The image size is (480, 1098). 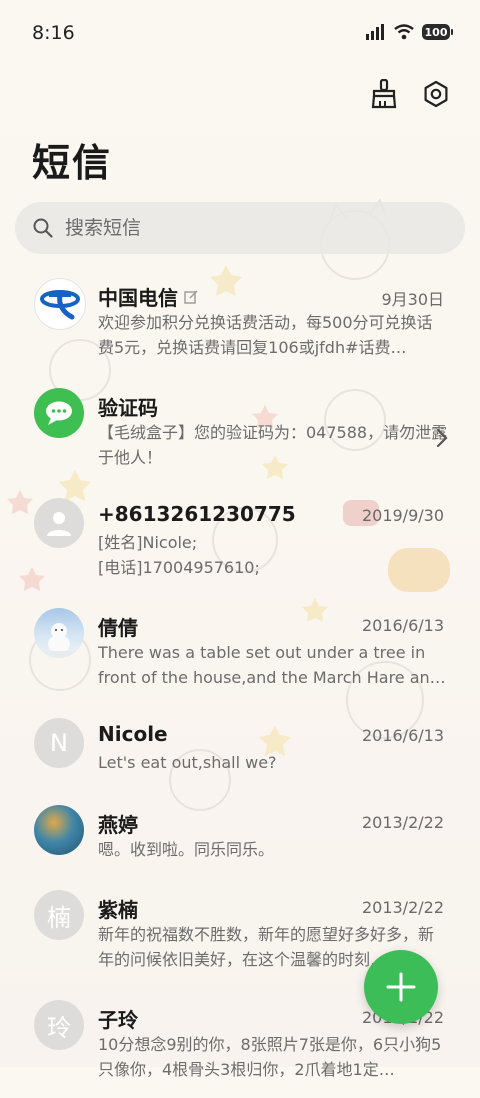 What do you see at coordinates (133, 734) in the screenshot?
I see `contact-name: Nicole` at bounding box center [133, 734].